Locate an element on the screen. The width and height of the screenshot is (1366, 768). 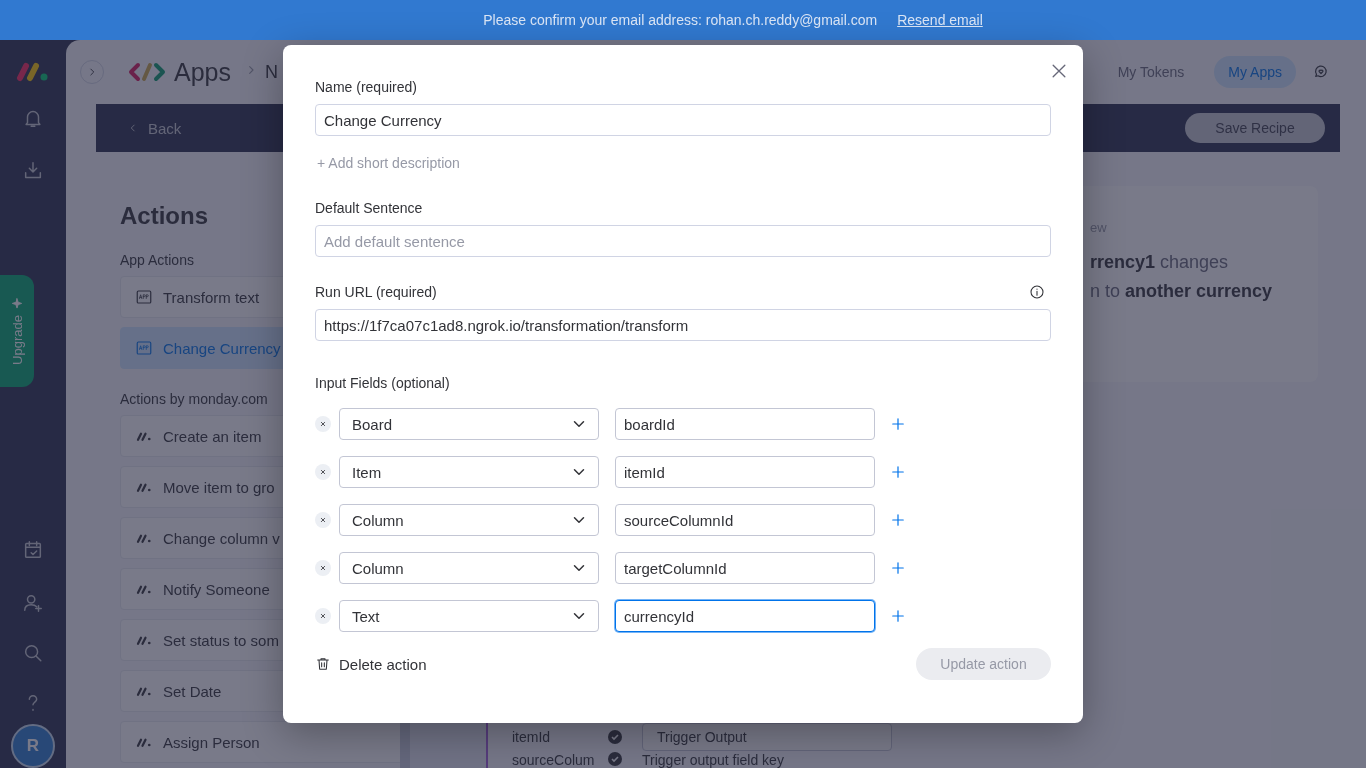
banner-message: Please confirm your email address: rohan.ch.reddy@gmail.com is located at coordinates (680, 20).